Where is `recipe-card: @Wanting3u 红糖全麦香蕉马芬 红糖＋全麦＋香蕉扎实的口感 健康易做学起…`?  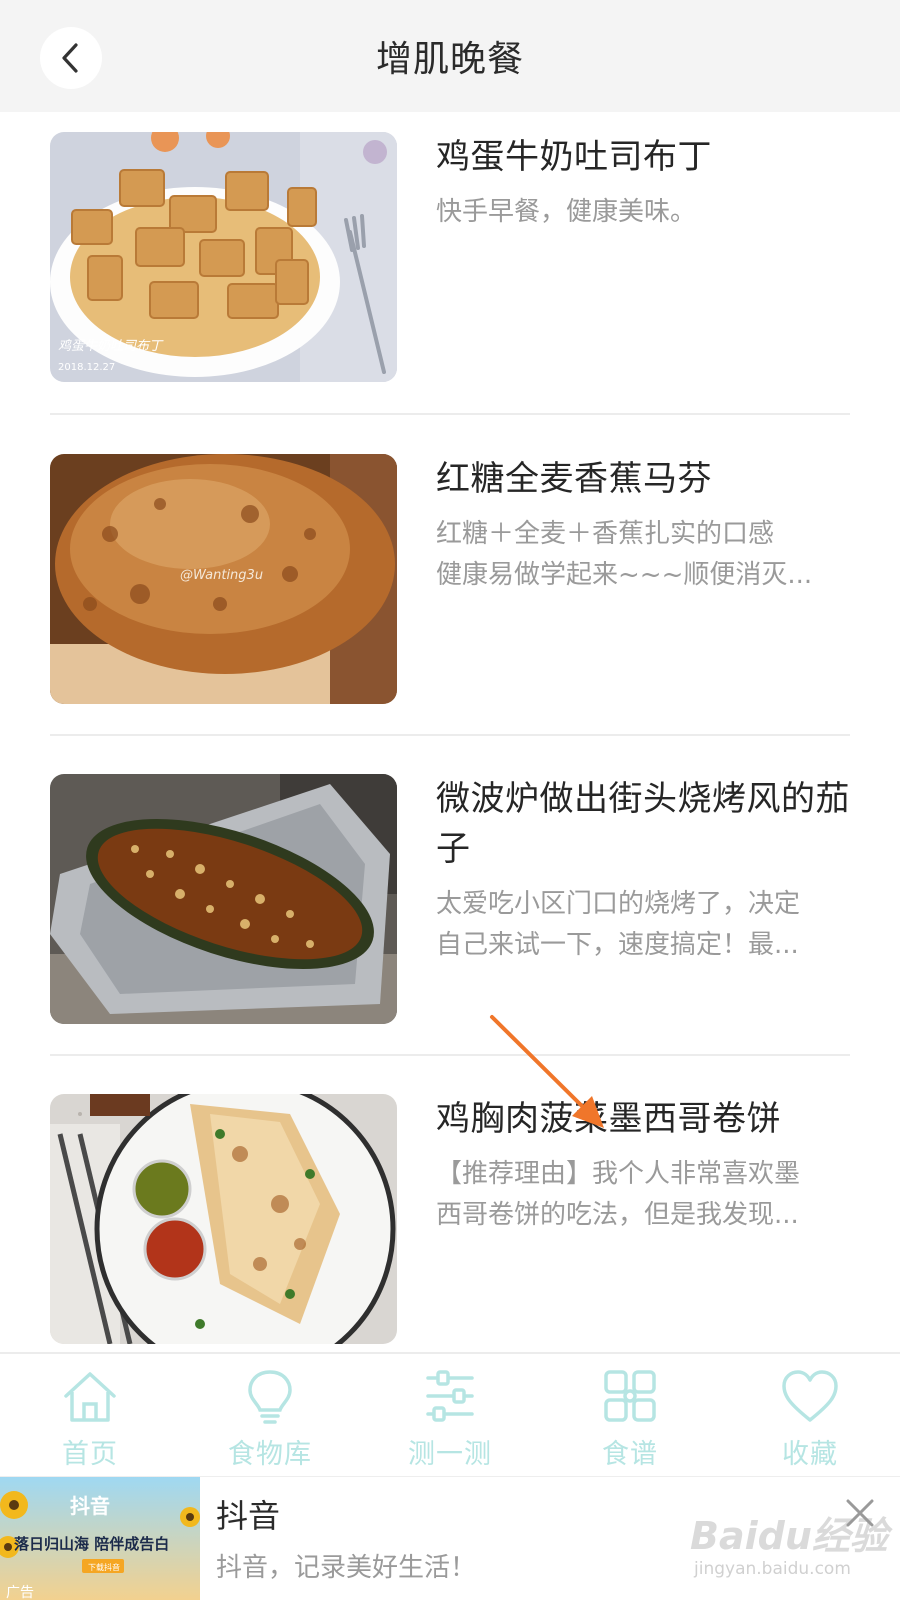 recipe-card: @Wanting3u 红糖全麦香蕉马芬 红糖＋全麦＋香蕉扎实的口感 健康易做学起… is located at coordinates (450, 579).